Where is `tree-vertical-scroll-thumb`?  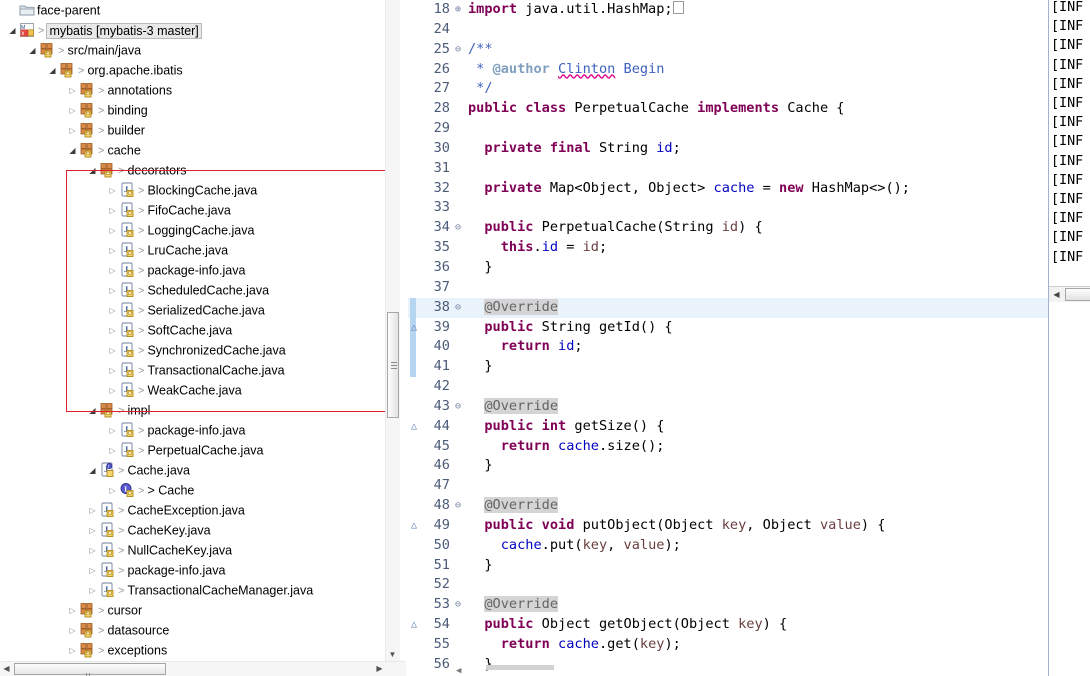 tree-vertical-scroll-thumb is located at coordinates (393, 365).